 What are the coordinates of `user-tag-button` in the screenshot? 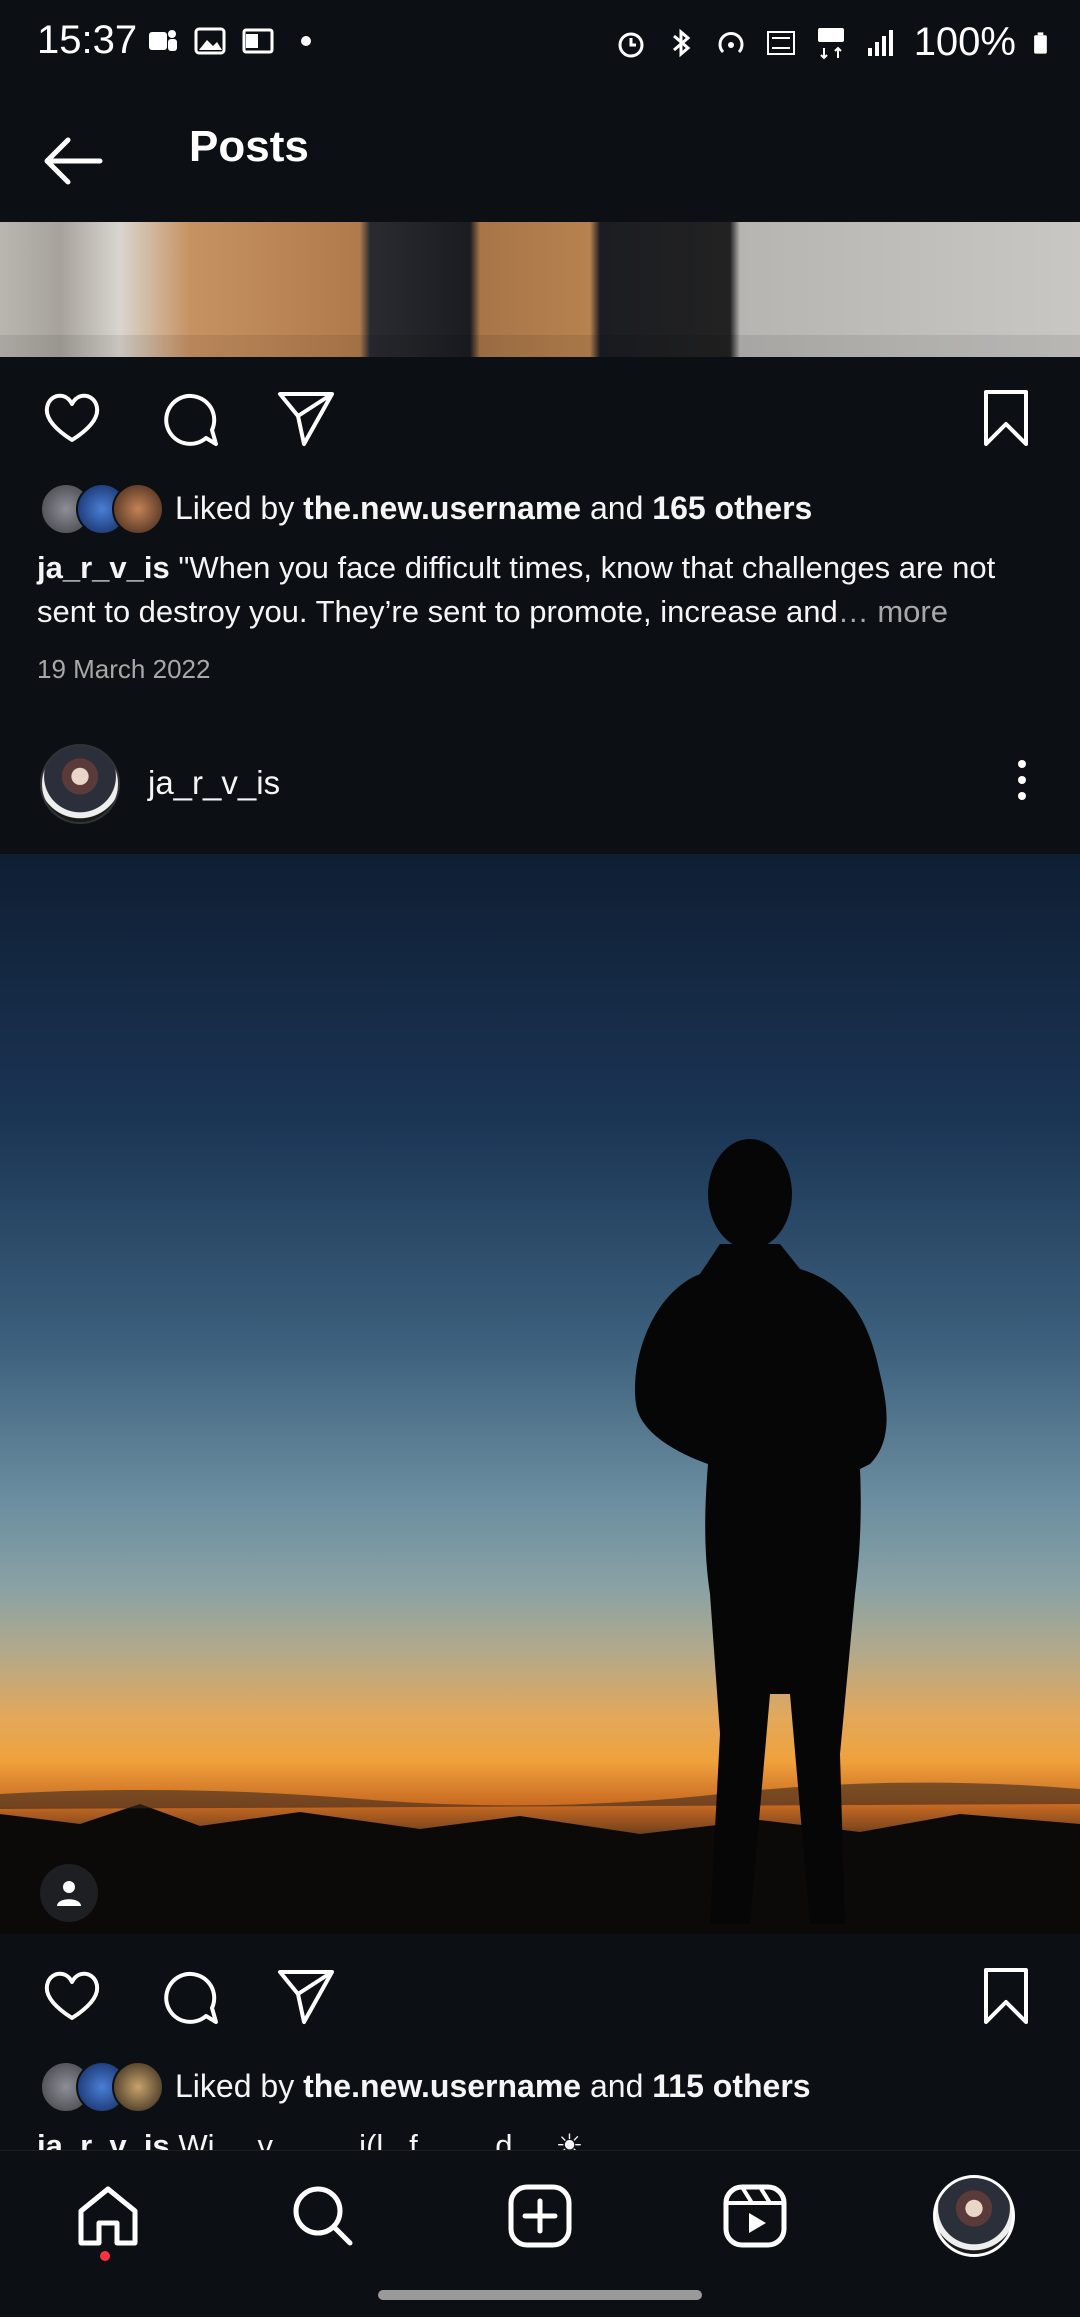 It's located at (69, 1893).